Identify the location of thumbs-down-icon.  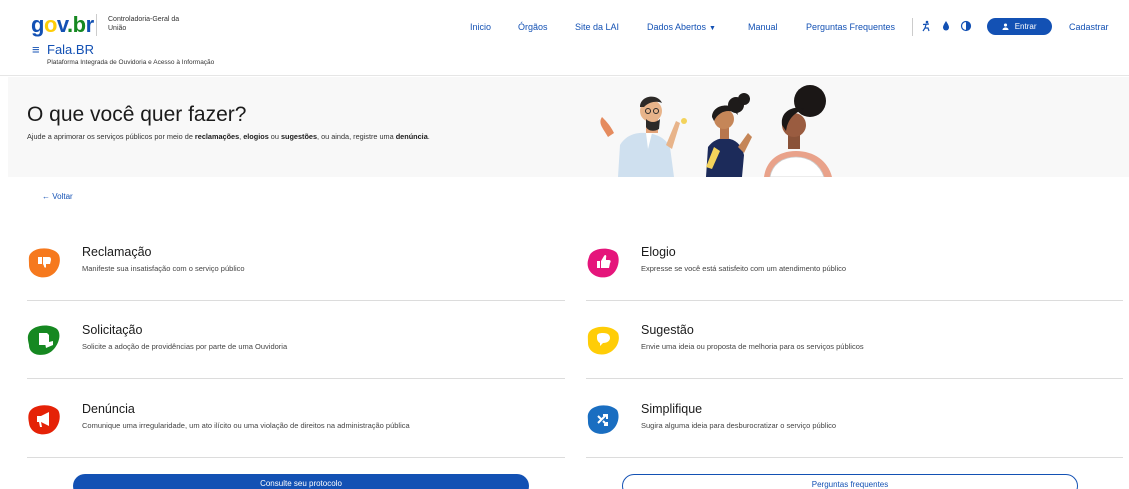
(44, 263).